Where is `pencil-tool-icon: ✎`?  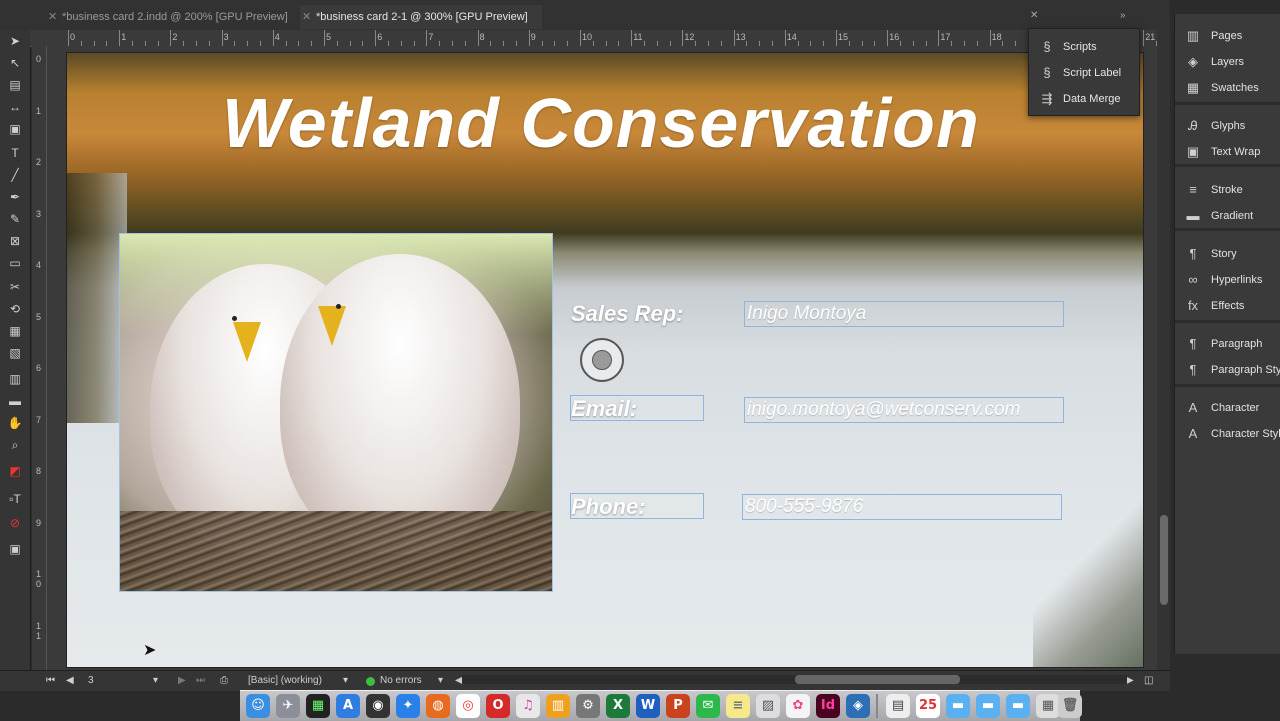 pencil-tool-icon: ✎ is located at coordinates (15, 219).